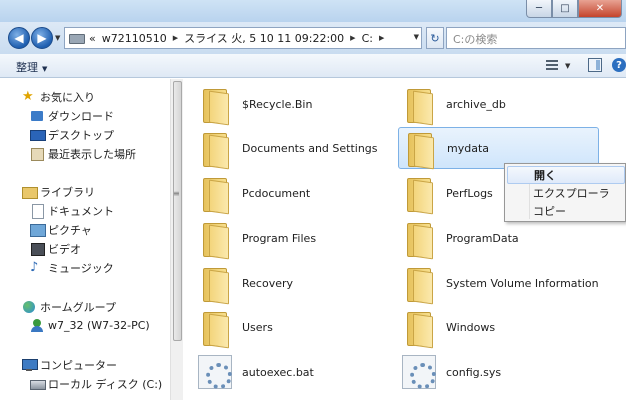 This screenshot has width=626, height=400. I want to click on nav-item-videos: ビデオ, so click(55, 248).